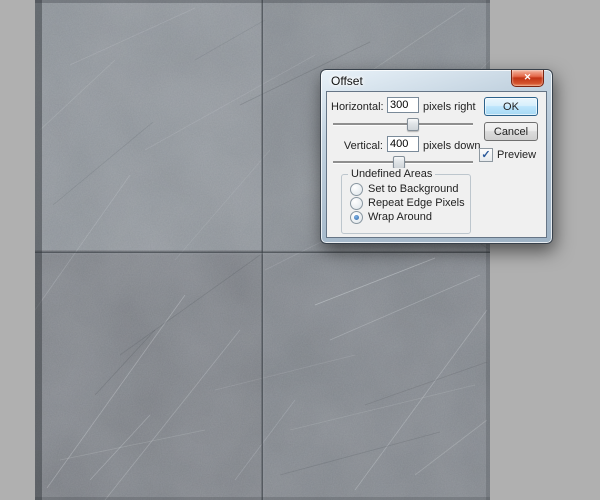  I want to click on radio-label: Set to Background, so click(413, 189).